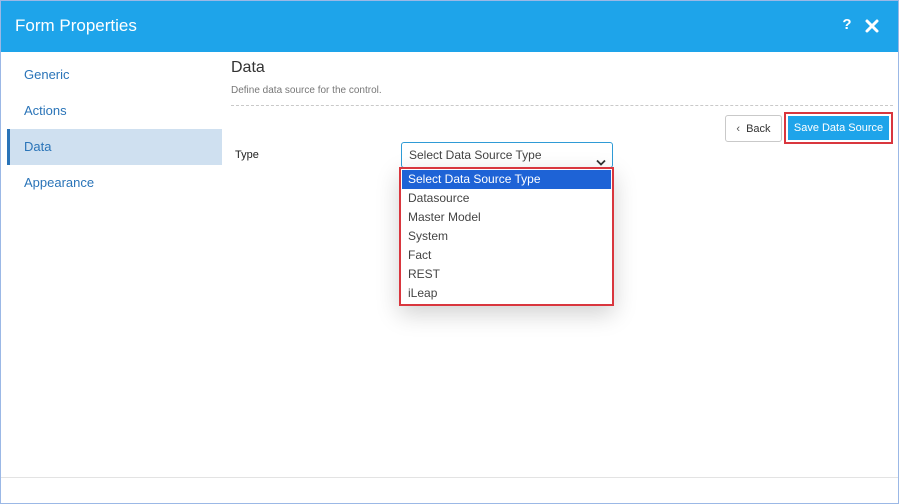 This screenshot has width=899, height=504. Describe the element at coordinates (248, 67) in the screenshot. I see `section-title: Data` at that location.